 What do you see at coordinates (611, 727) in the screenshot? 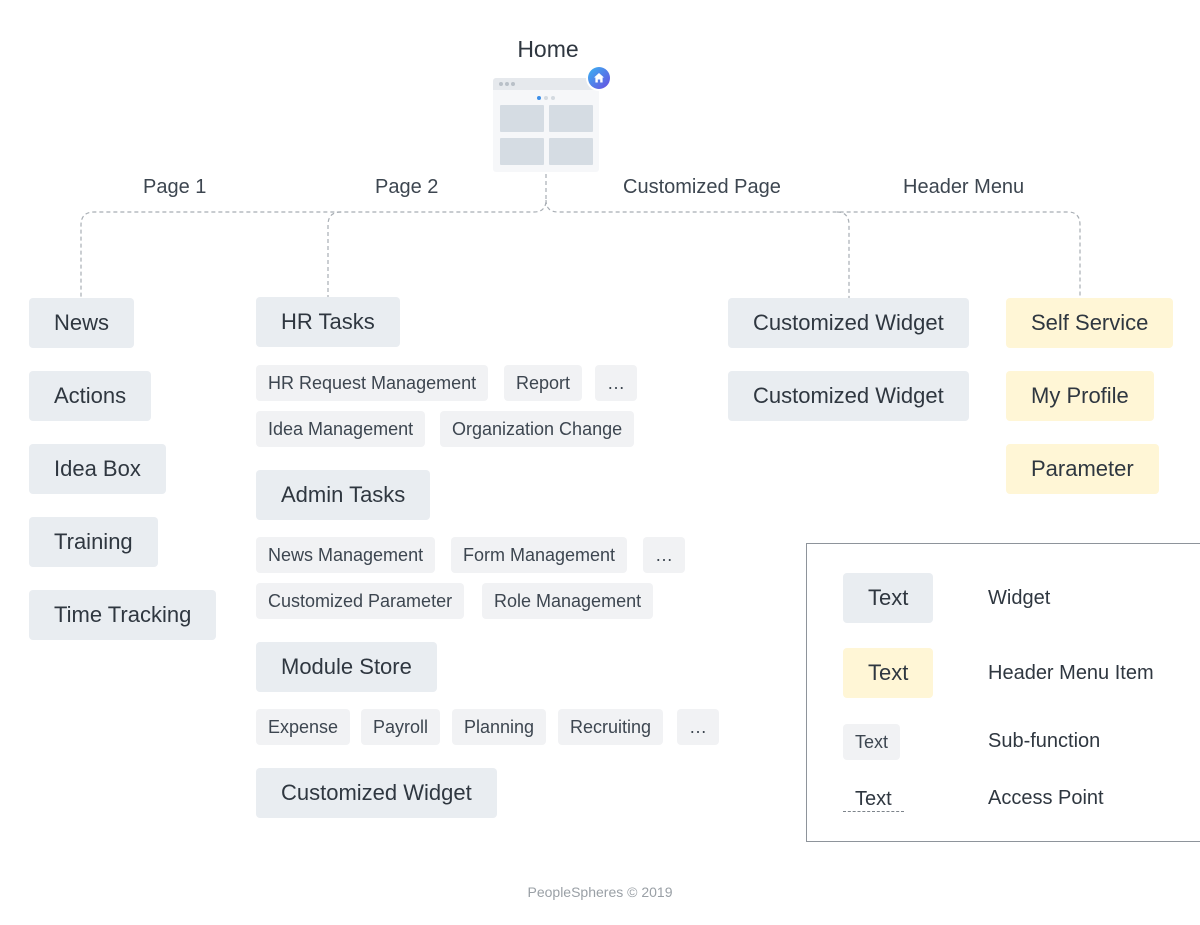
I see `sub-recruiting: Recruiting` at bounding box center [611, 727].